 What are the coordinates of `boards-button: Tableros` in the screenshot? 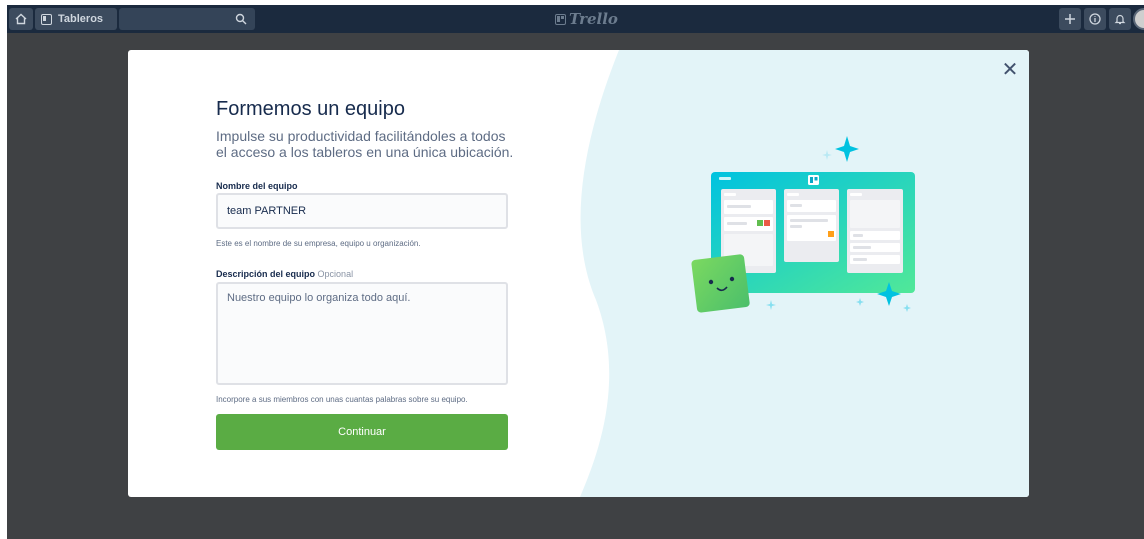 It's located at (76, 19).